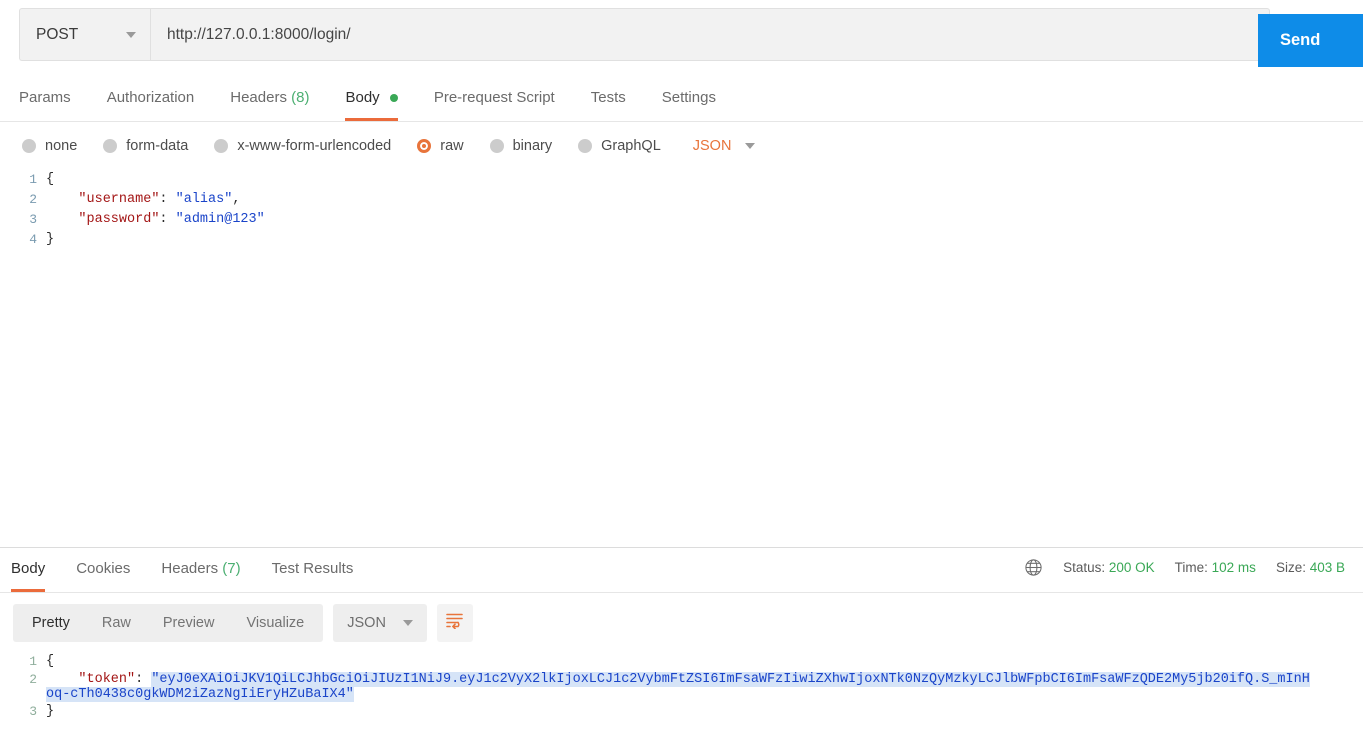 Image resolution: width=1363 pixels, height=745 pixels. Describe the element at coordinates (681, 200) in the screenshot. I see `code-line: 2 "username": "alias",` at that location.